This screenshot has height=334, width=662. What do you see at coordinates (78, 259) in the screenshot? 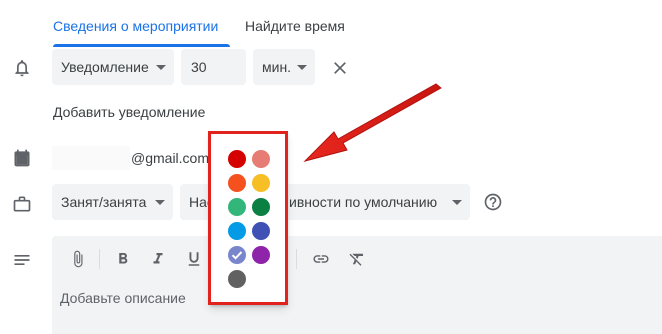
I see `attachment-icon` at bounding box center [78, 259].